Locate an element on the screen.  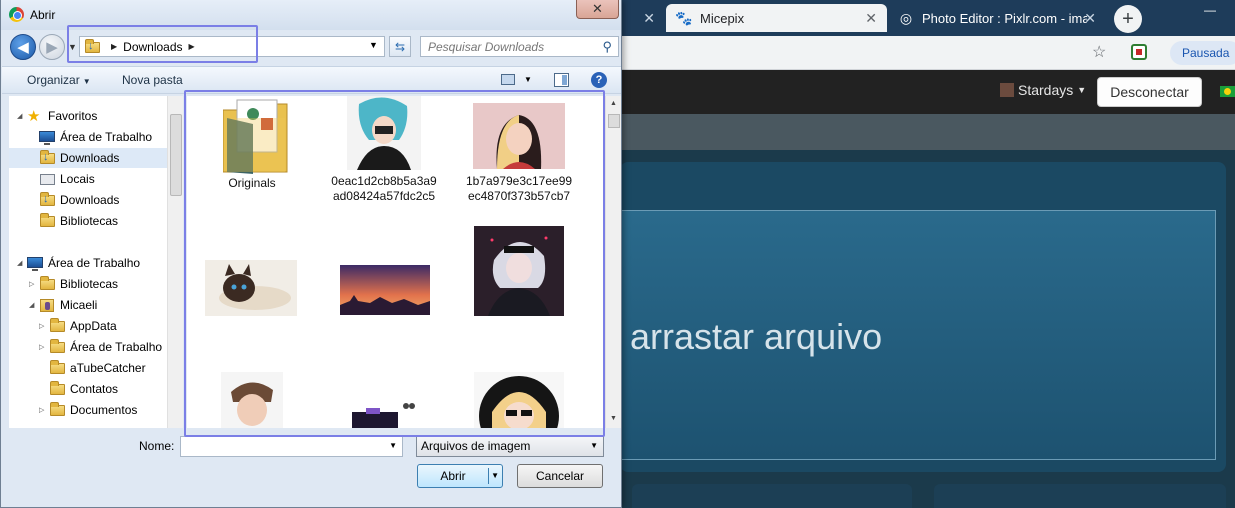
back-button: ◀ is located at coordinates (23, 47).